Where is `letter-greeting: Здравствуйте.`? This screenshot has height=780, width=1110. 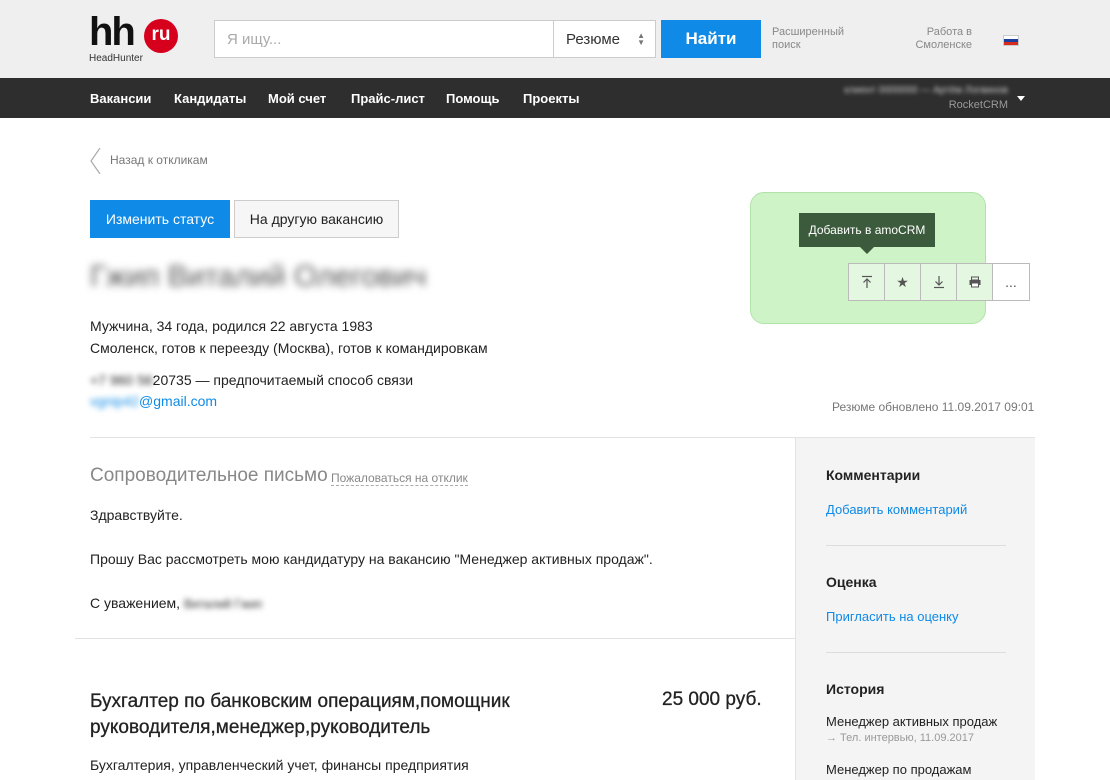
letter-greeting: Здравствуйте. is located at coordinates (136, 515).